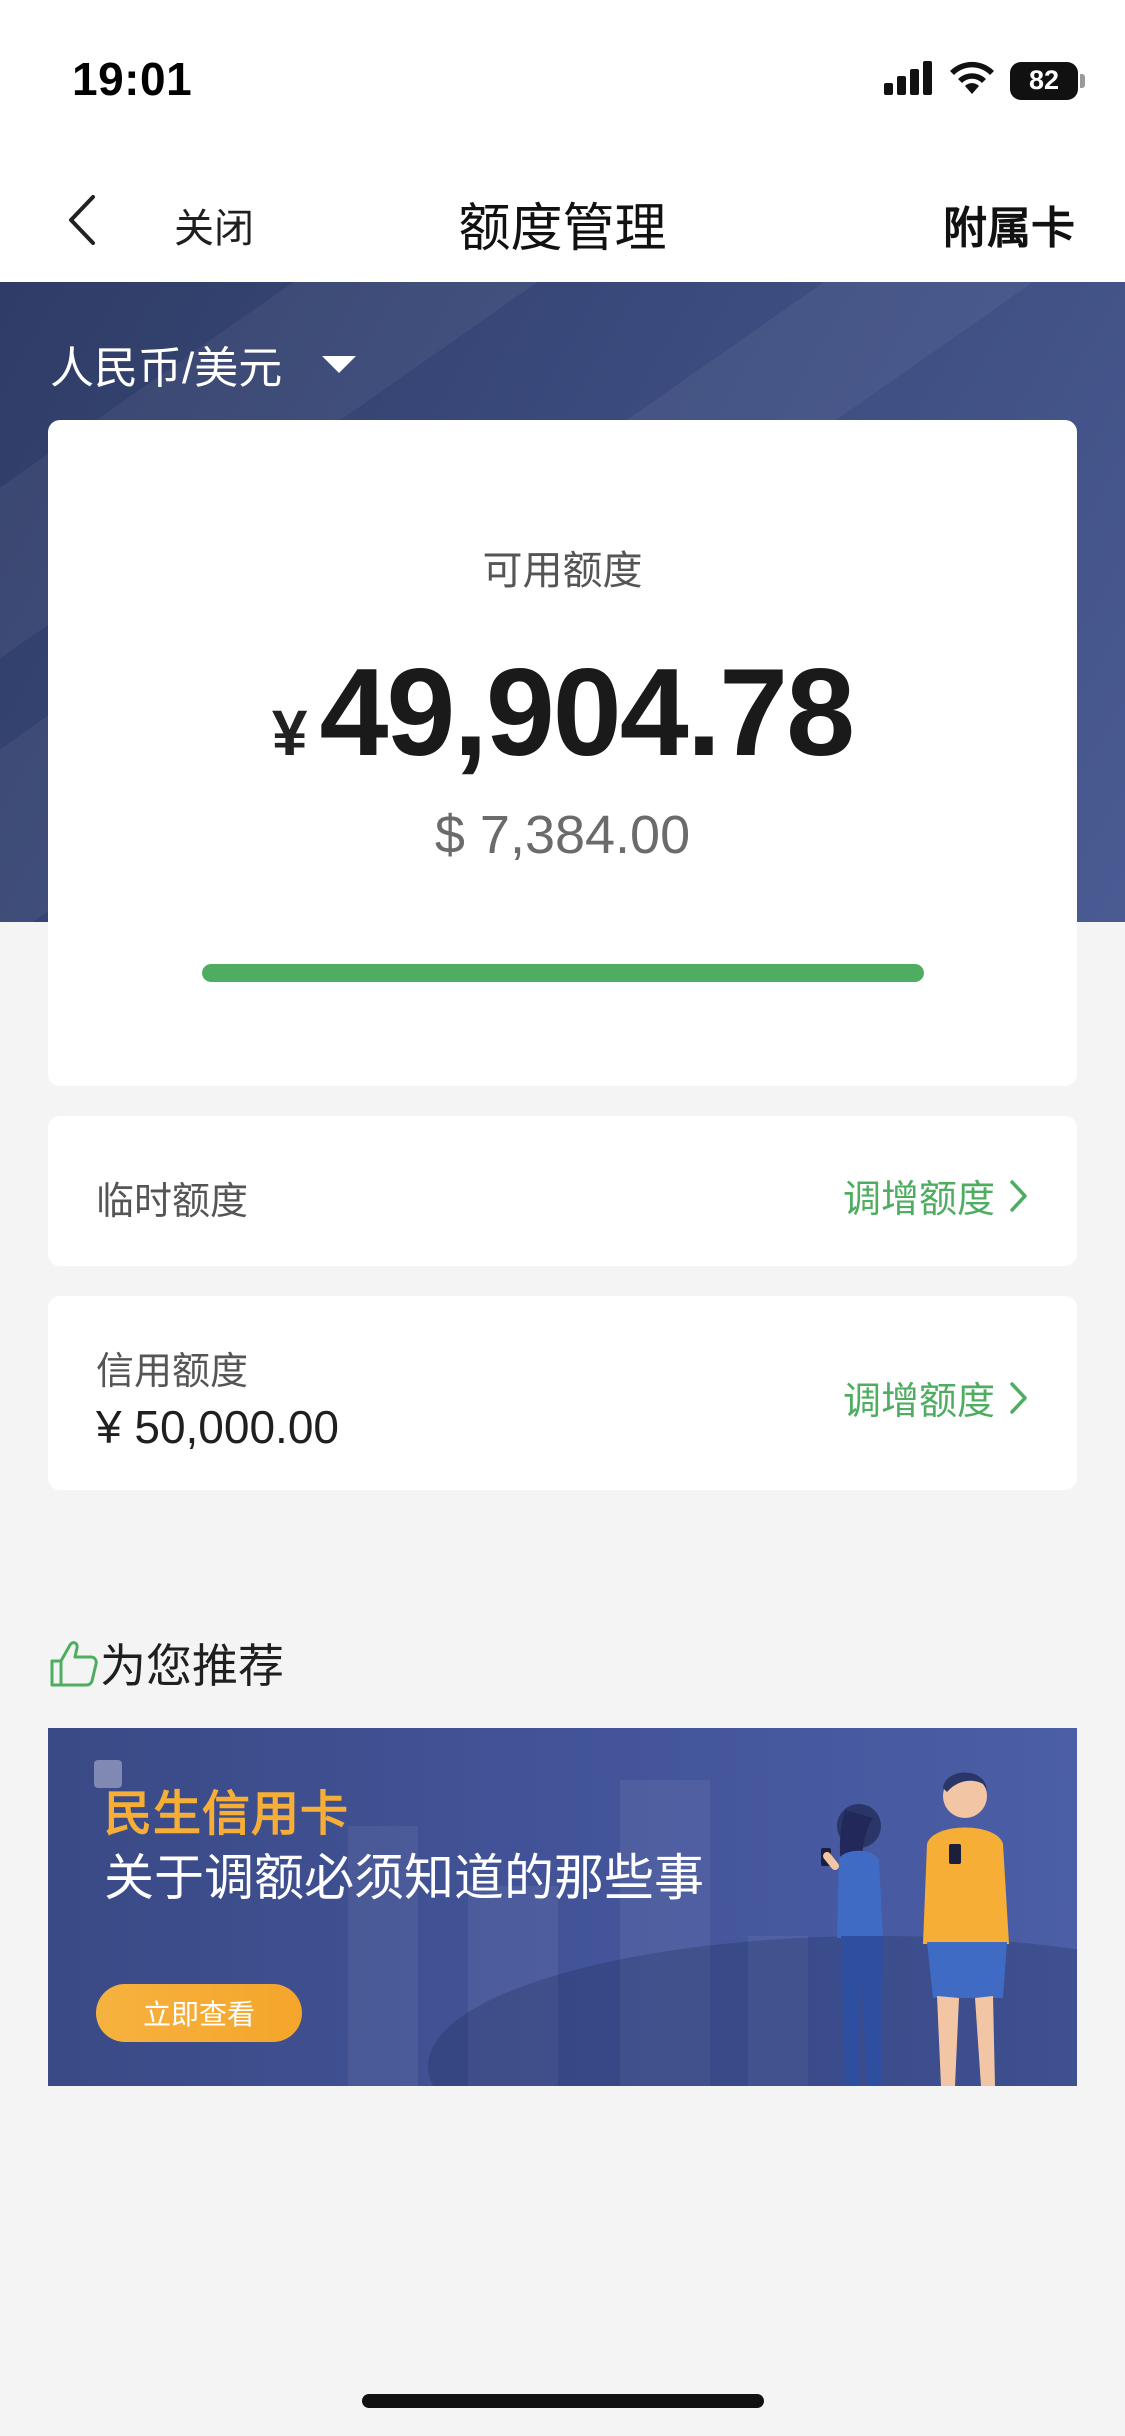  I want to click on people-illustration, so click(915, 1929).